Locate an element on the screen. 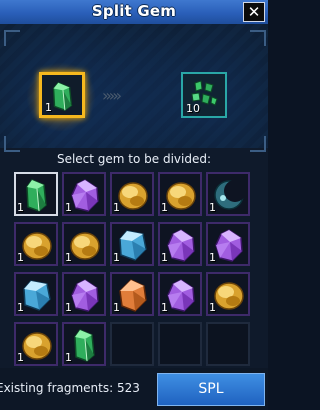 The width and height of the screenshot is (320, 410). orange-gem-icon is located at coordinates (133, 295).